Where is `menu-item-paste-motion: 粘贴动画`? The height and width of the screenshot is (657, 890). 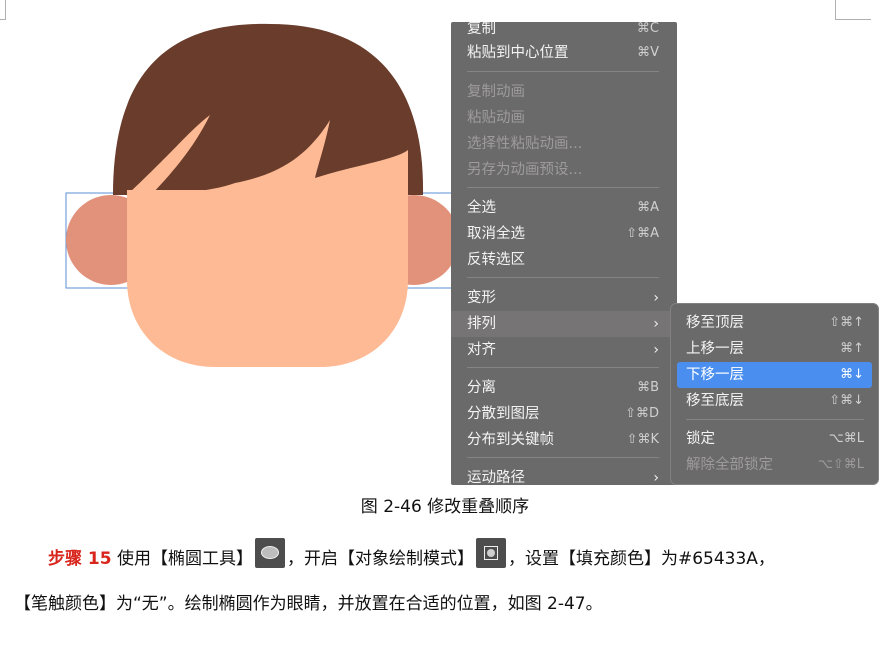
menu-item-paste-motion: 粘贴动画 is located at coordinates (496, 118).